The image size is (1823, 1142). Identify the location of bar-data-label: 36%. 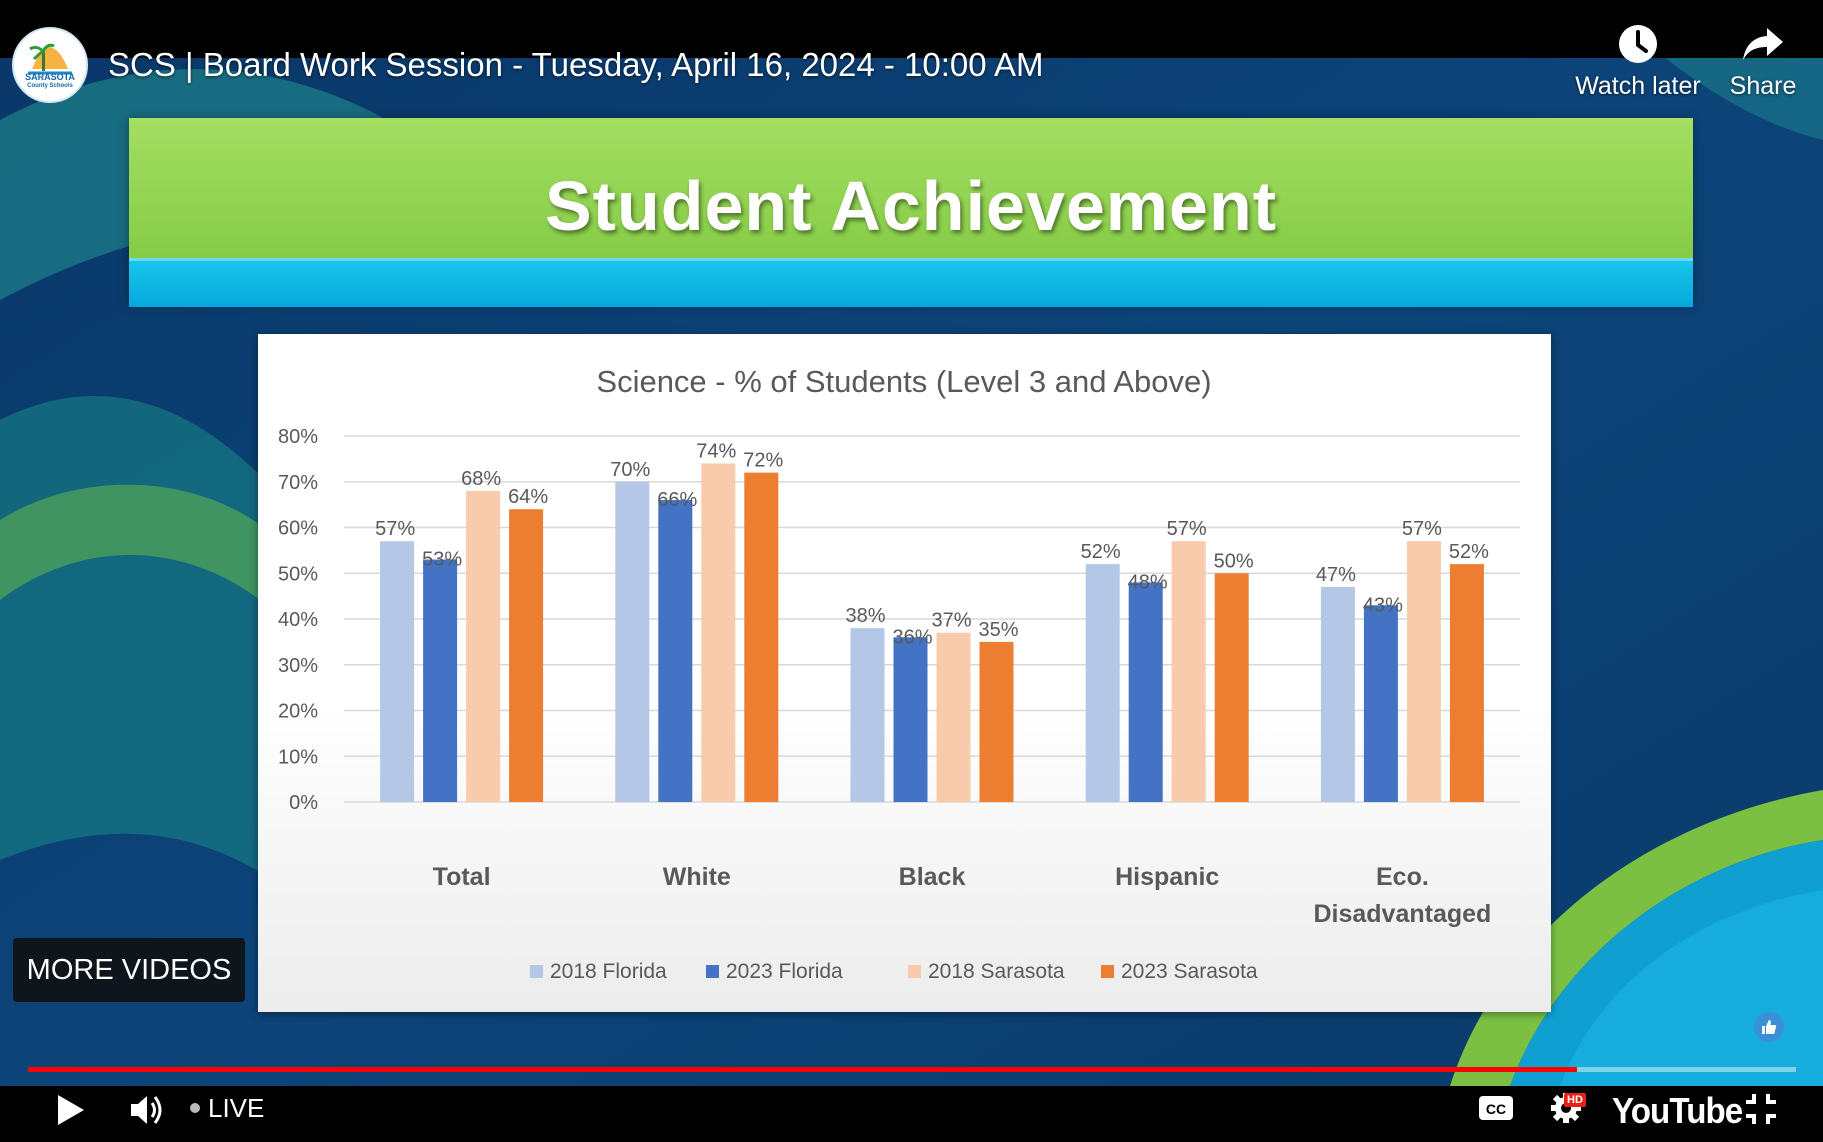
(912, 637).